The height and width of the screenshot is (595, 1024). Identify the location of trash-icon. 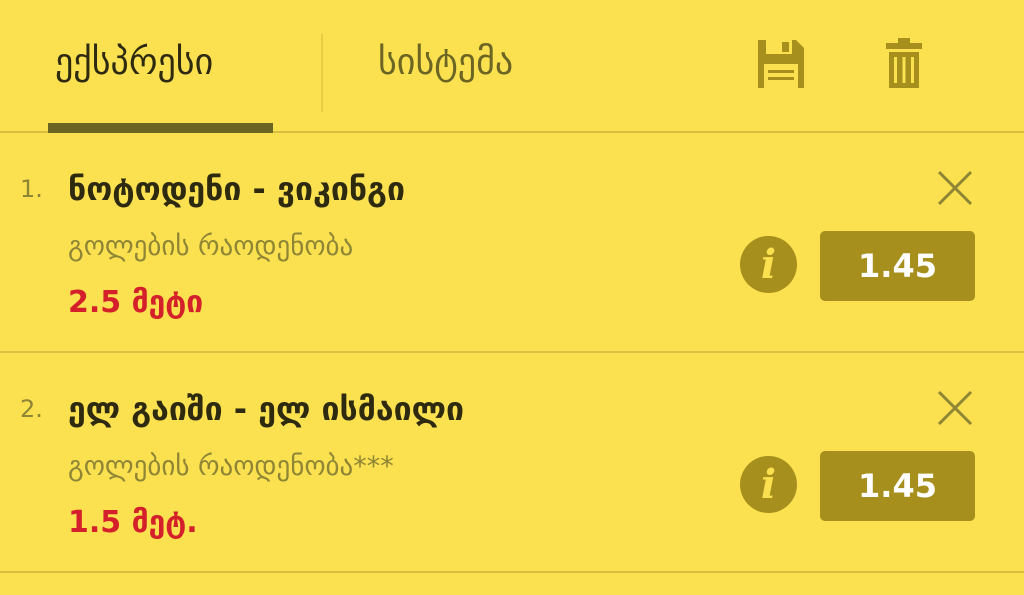
(909, 64).